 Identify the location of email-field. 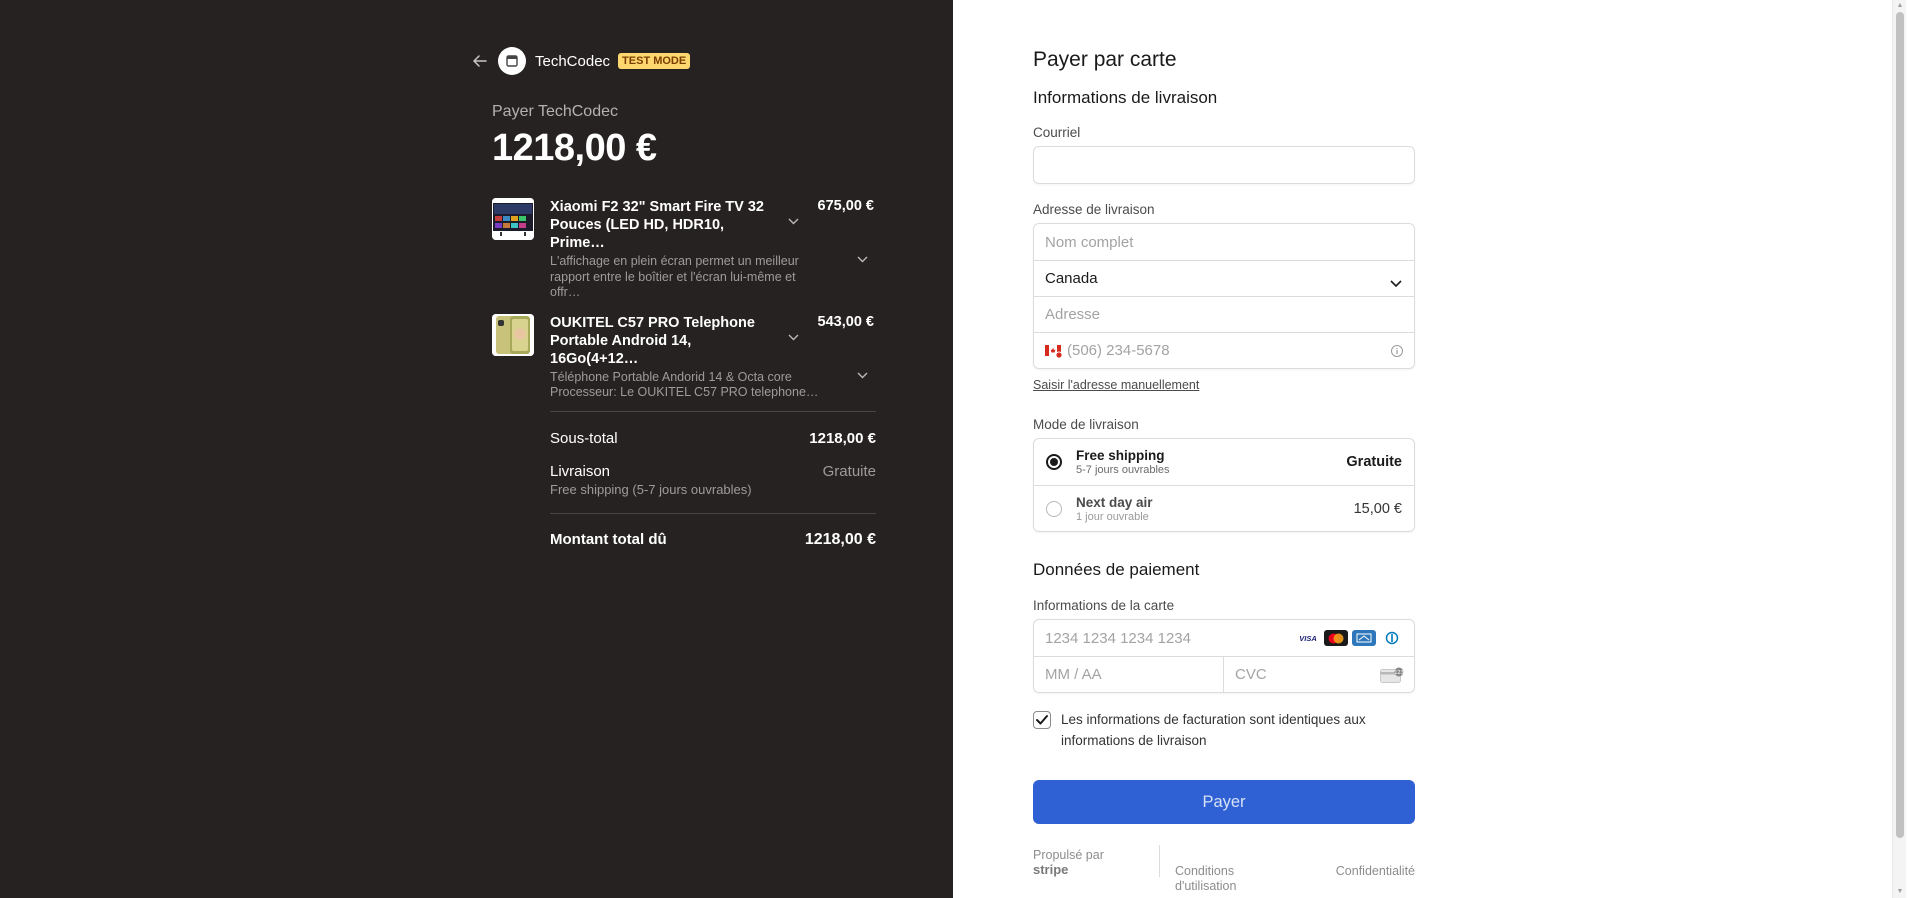
(1224, 165).